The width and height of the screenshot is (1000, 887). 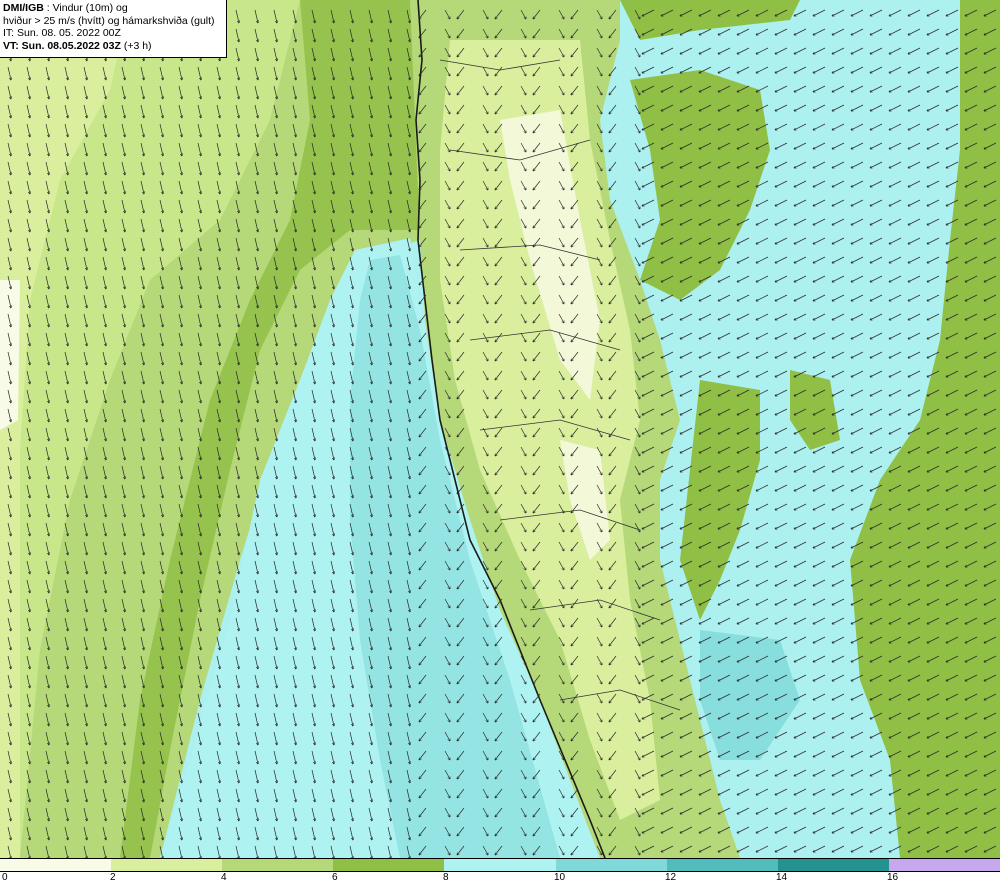 I want to click on legend-tick: 14, so click(x=782, y=877).